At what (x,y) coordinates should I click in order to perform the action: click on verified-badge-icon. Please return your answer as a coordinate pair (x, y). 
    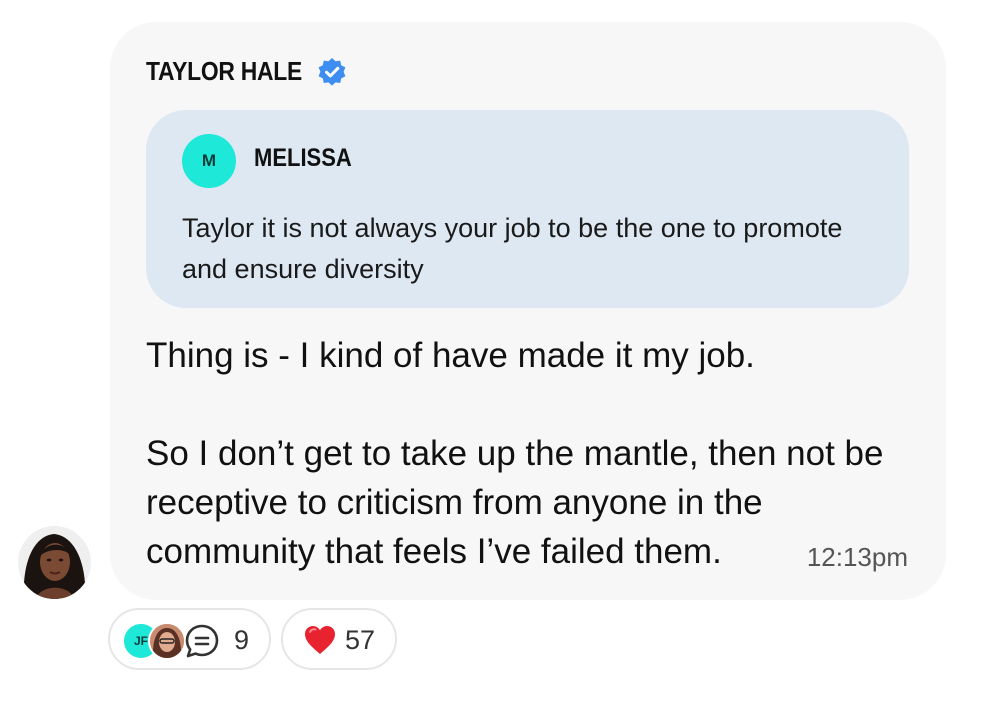
    Looking at the image, I should click on (332, 71).